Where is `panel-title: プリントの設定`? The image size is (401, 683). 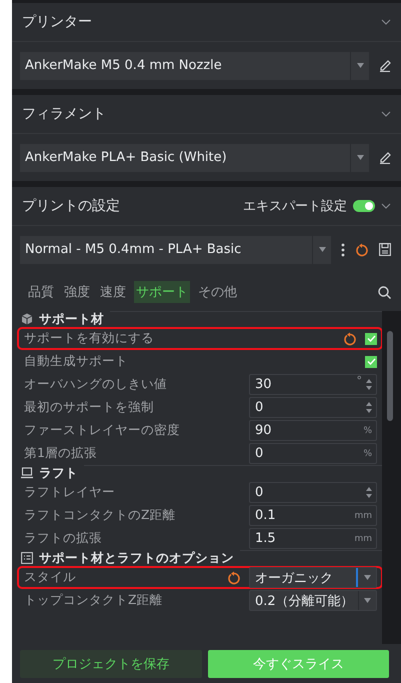 panel-title: プリントの設定 is located at coordinates (71, 206).